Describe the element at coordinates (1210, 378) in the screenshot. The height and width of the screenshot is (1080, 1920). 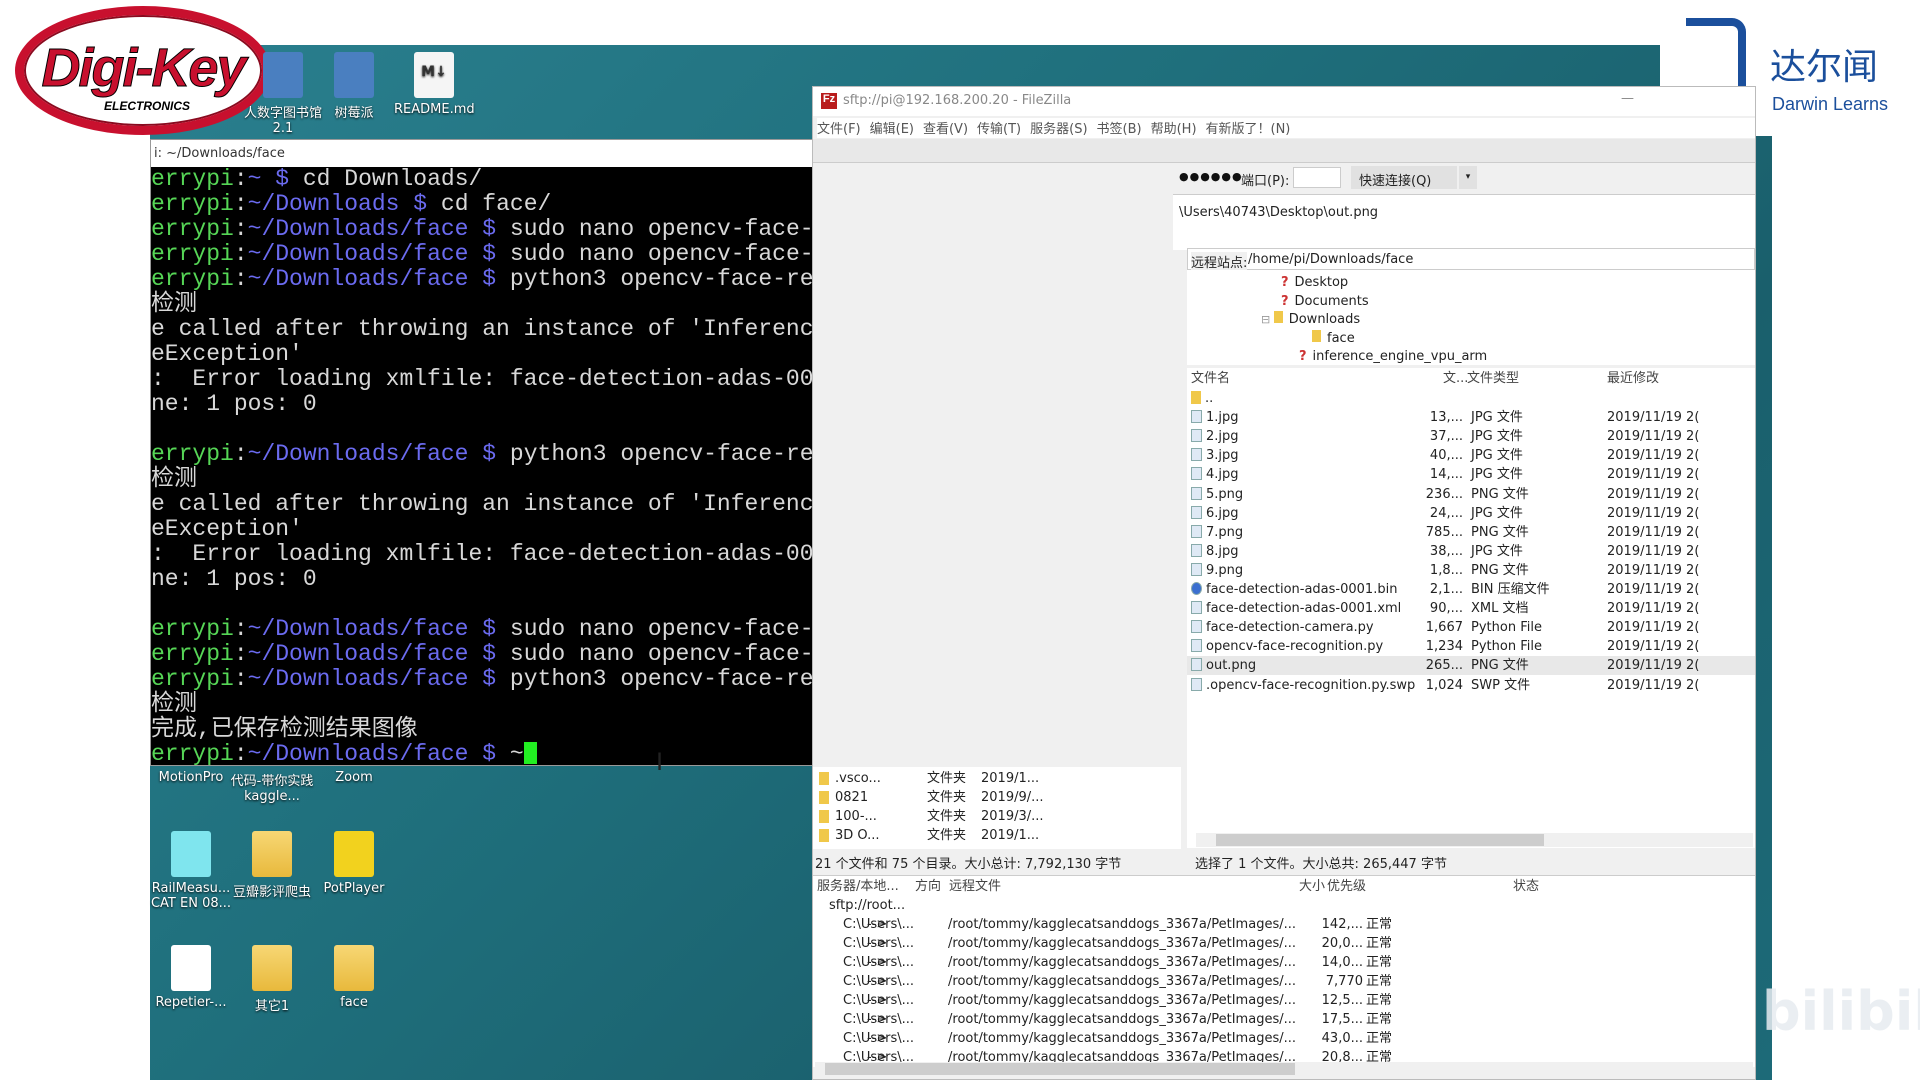
I see `column-header: 文件名` at that location.